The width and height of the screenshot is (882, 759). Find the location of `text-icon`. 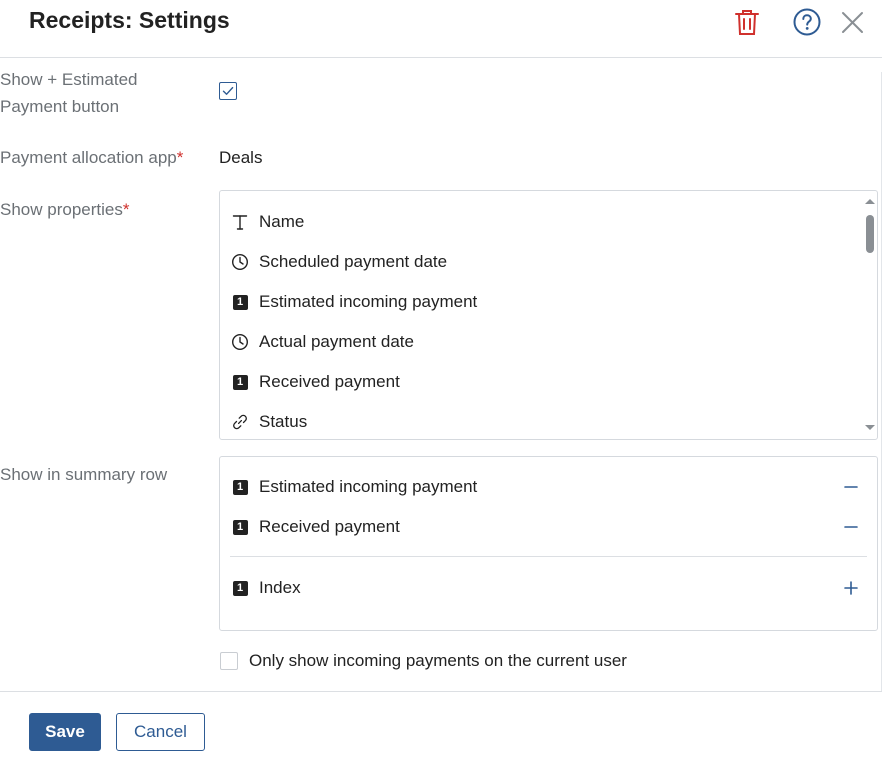

text-icon is located at coordinates (240, 222).